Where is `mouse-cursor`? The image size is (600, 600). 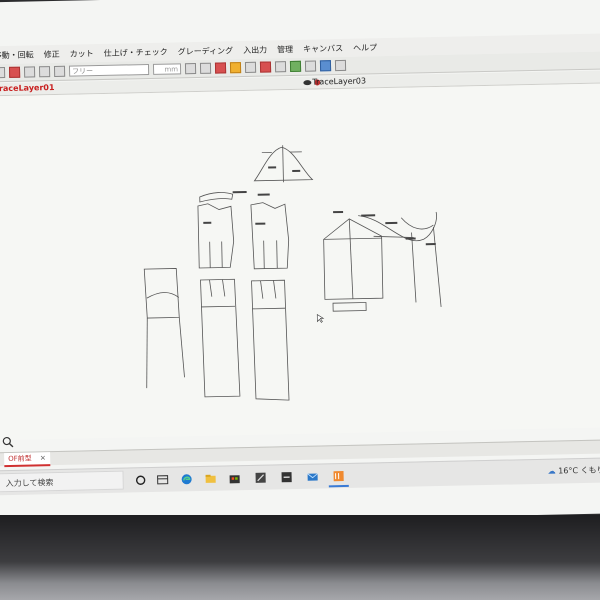 mouse-cursor is located at coordinates (320, 318).